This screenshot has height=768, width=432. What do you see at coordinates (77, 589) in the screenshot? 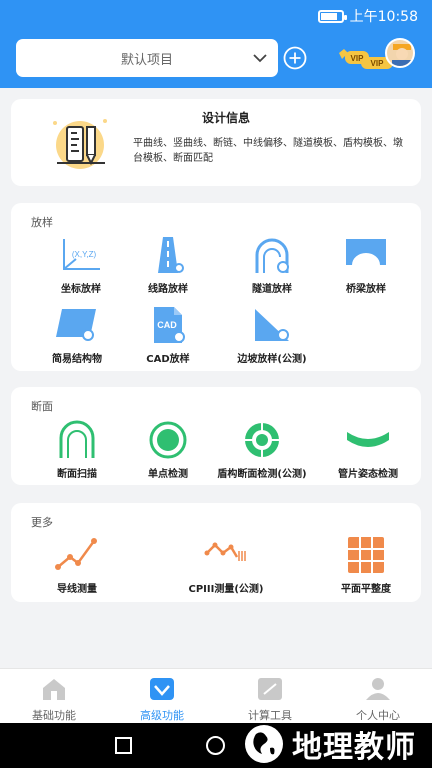
I see `traverse-survey-label: 导线测量` at bounding box center [77, 589].